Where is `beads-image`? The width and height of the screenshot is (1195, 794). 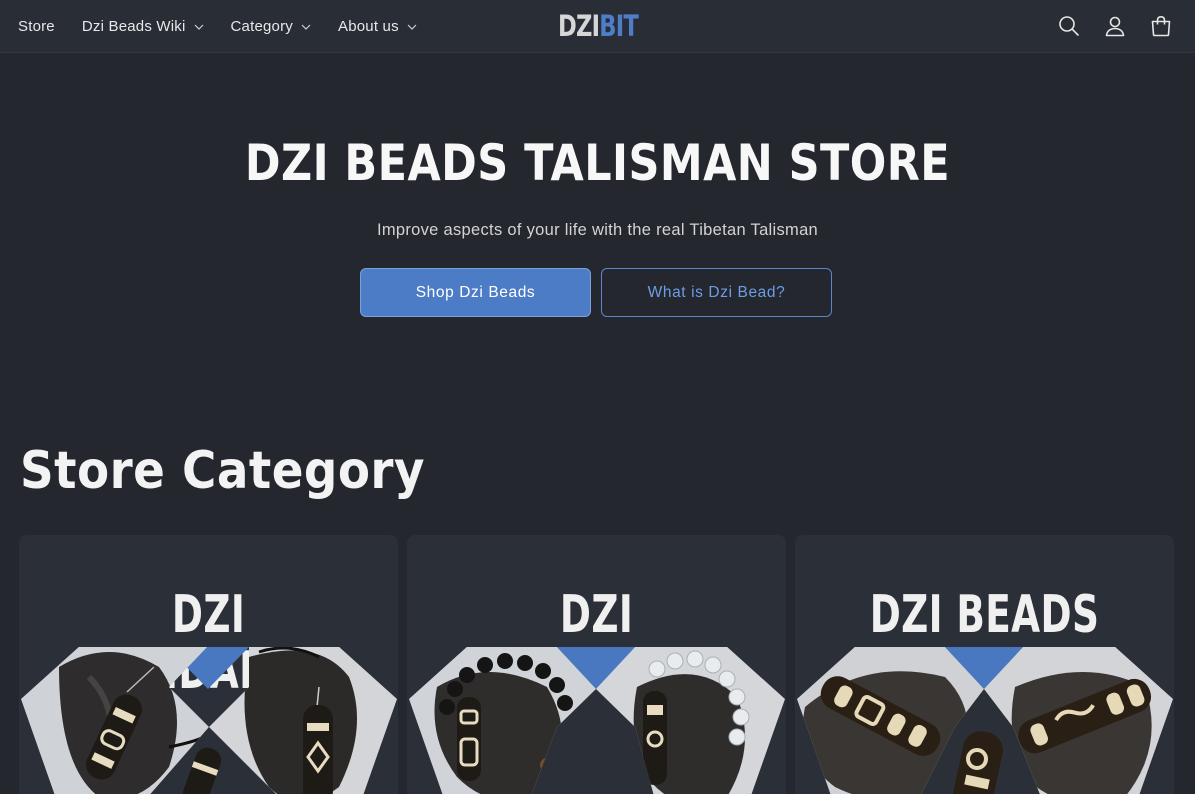
beads-image is located at coordinates (985, 720).